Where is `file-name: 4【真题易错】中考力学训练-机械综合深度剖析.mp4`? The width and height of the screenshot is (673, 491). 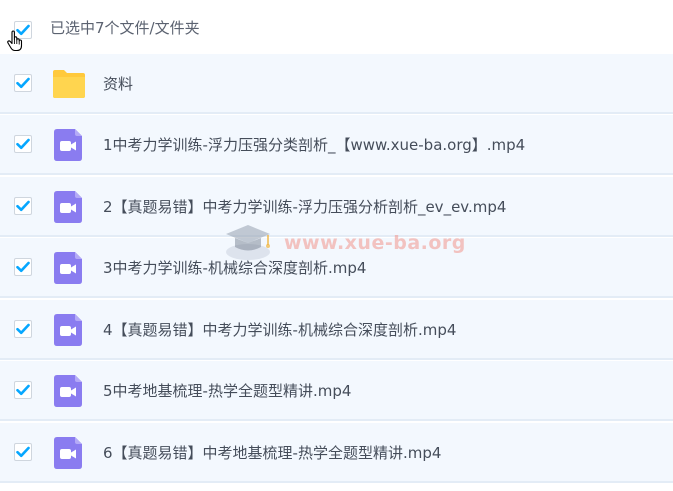
file-name: 4【真题易错】中考力学训练-机械综合深度剖析.mp4 is located at coordinates (279, 330).